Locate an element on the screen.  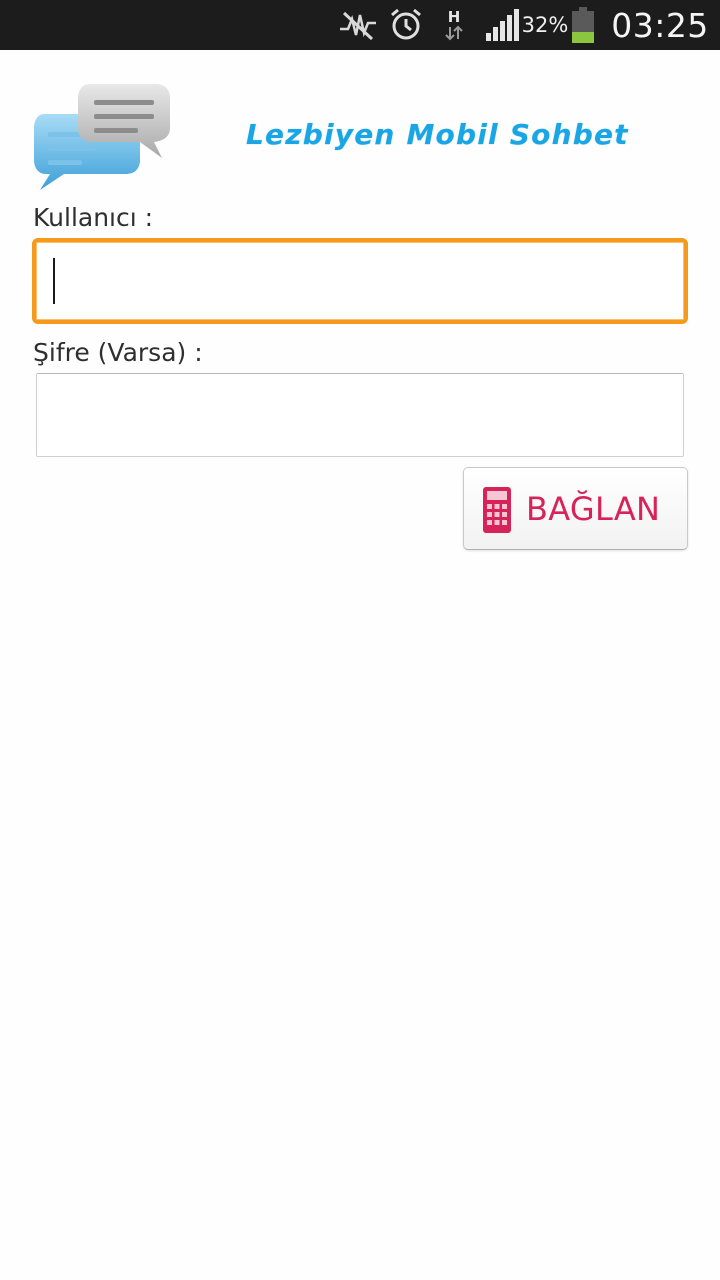
mute-icon is located at coordinates (358, 25).